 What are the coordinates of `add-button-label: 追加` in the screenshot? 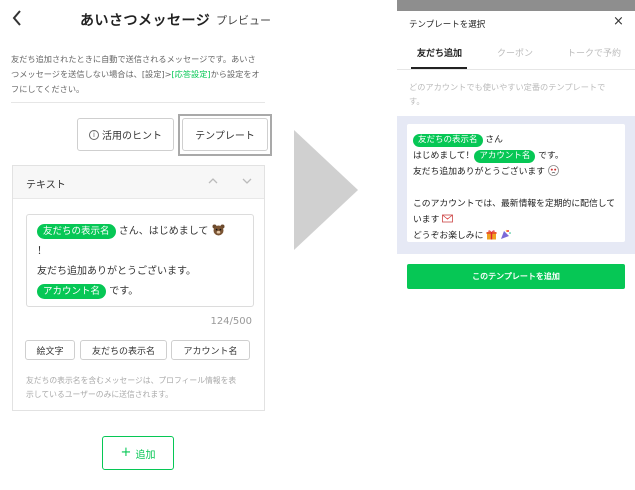 It's located at (145, 455).